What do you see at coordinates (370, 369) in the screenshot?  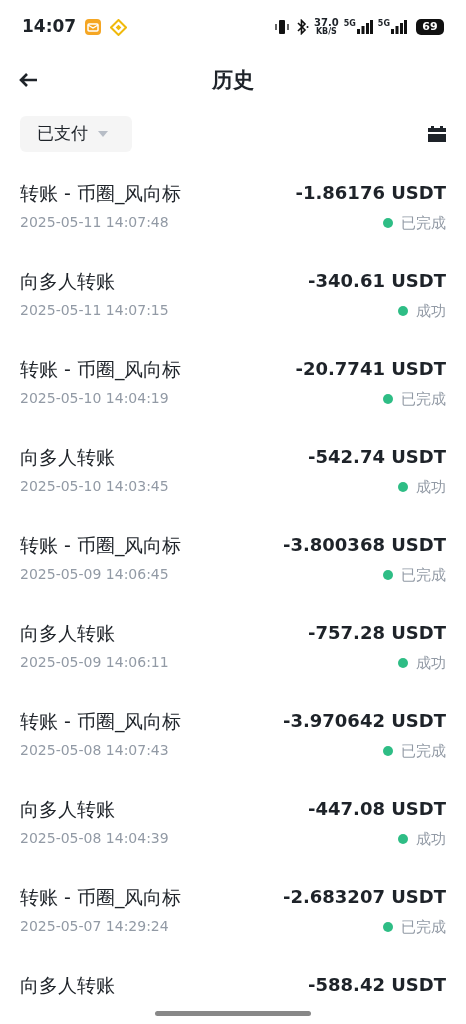 I see `transaction-amount: -20.7741 USDT` at bounding box center [370, 369].